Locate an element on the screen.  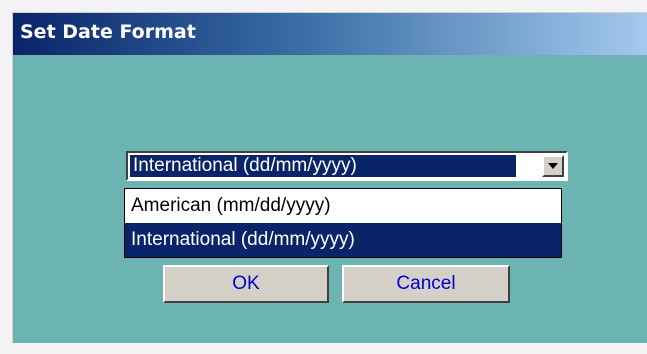
date-format-select: International (dd/mm/yyyy) is located at coordinates (347, 166).